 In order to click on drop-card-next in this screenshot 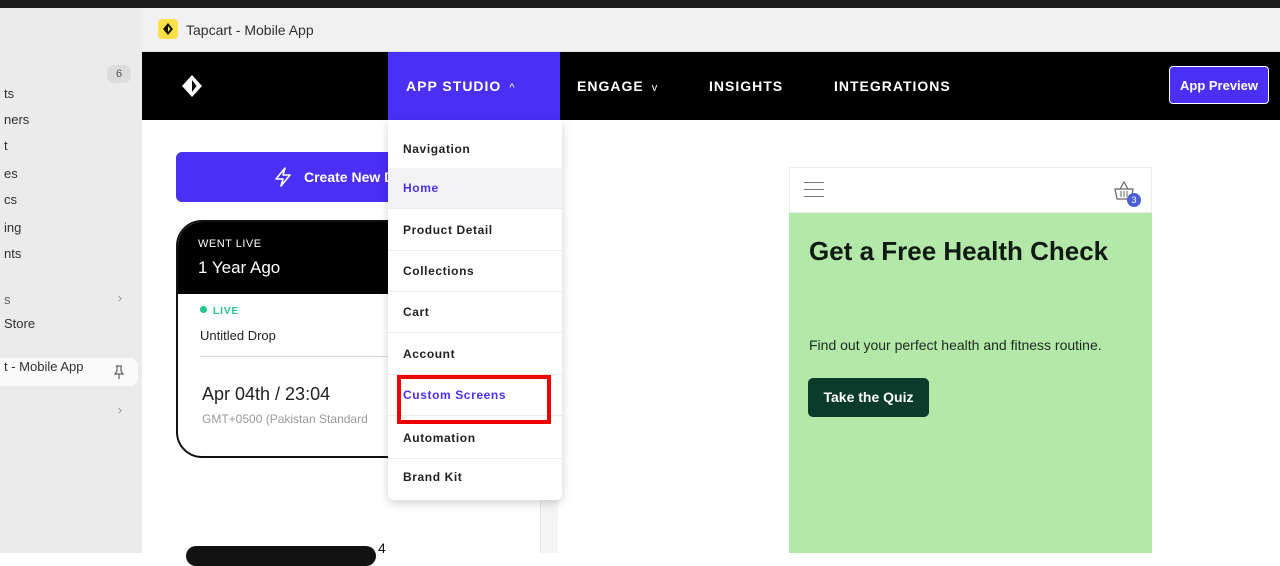, I will do `click(281, 556)`.